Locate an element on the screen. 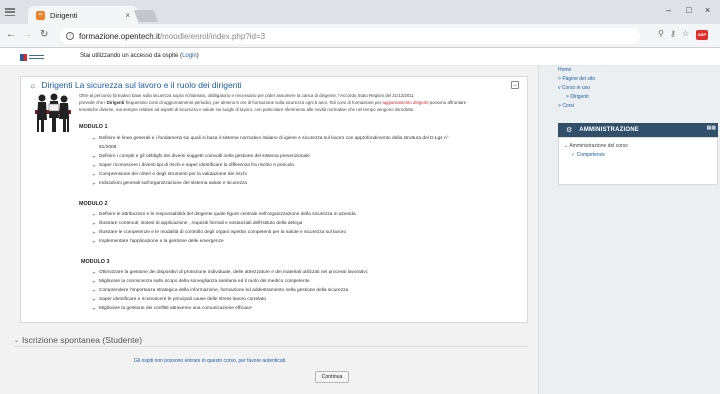 The height and width of the screenshot is (394, 720). continue-button: Continua is located at coordinates (332, 377).